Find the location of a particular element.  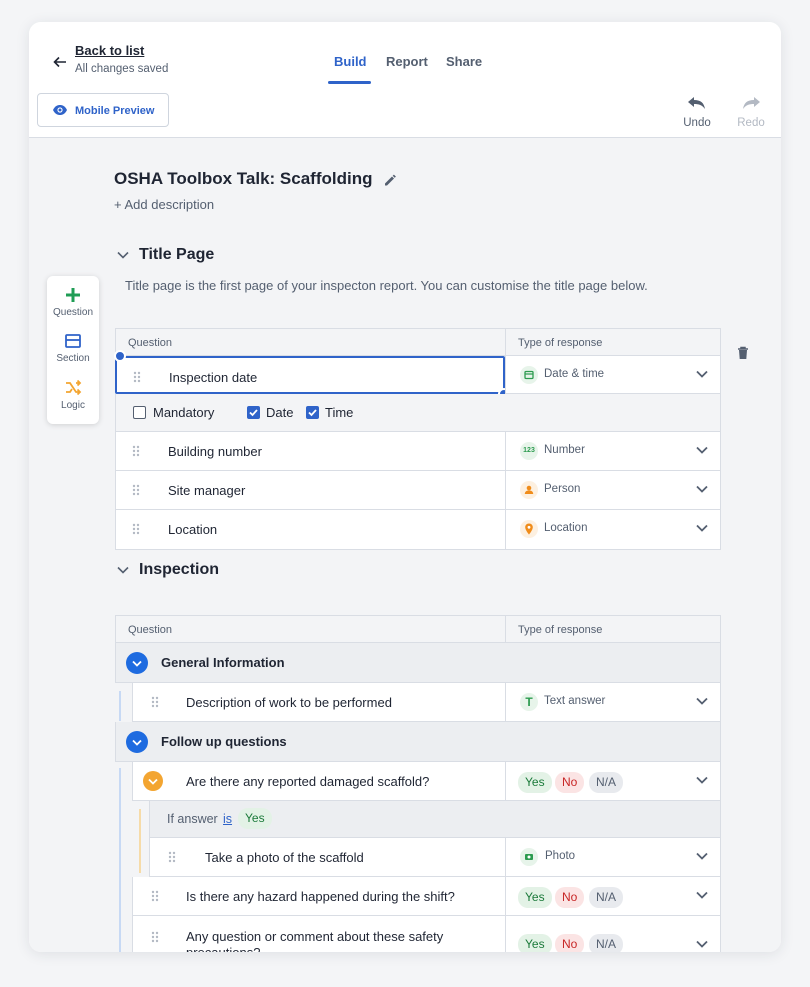

logic-operator-link: is is located at coordinates (227, 819).